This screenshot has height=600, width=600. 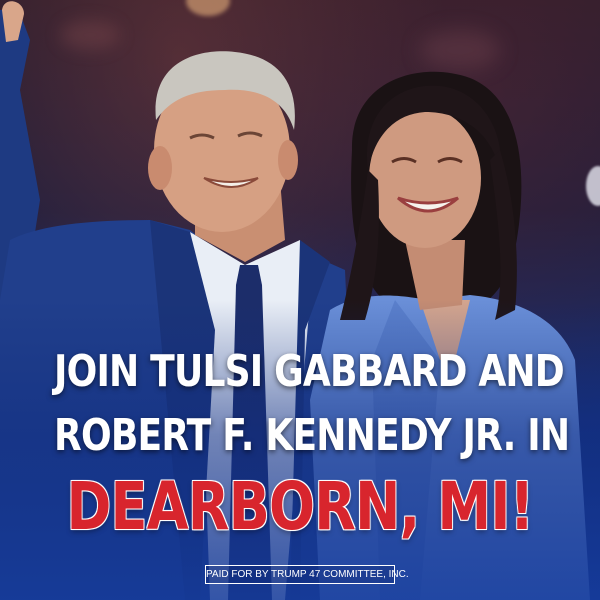 I want to click on headline-line-2: ROBERT F. KENNEDY JR. IN, so click(x=312, y=435).